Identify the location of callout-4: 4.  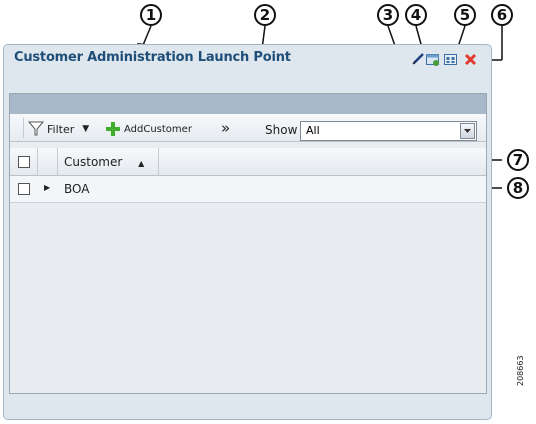
(416, 15).